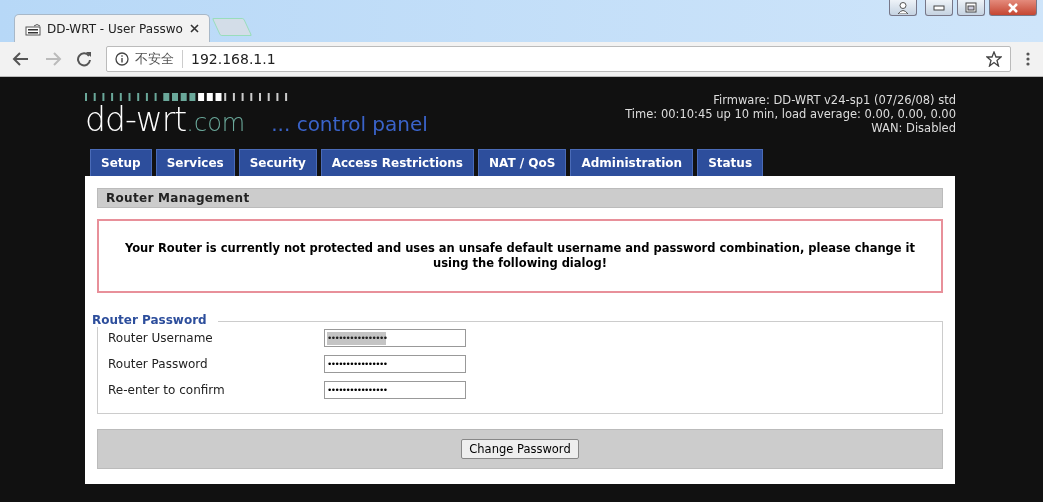 The height and width of the screenshot is (502, 1043). I want to click on person-icon, so click(903, 7).